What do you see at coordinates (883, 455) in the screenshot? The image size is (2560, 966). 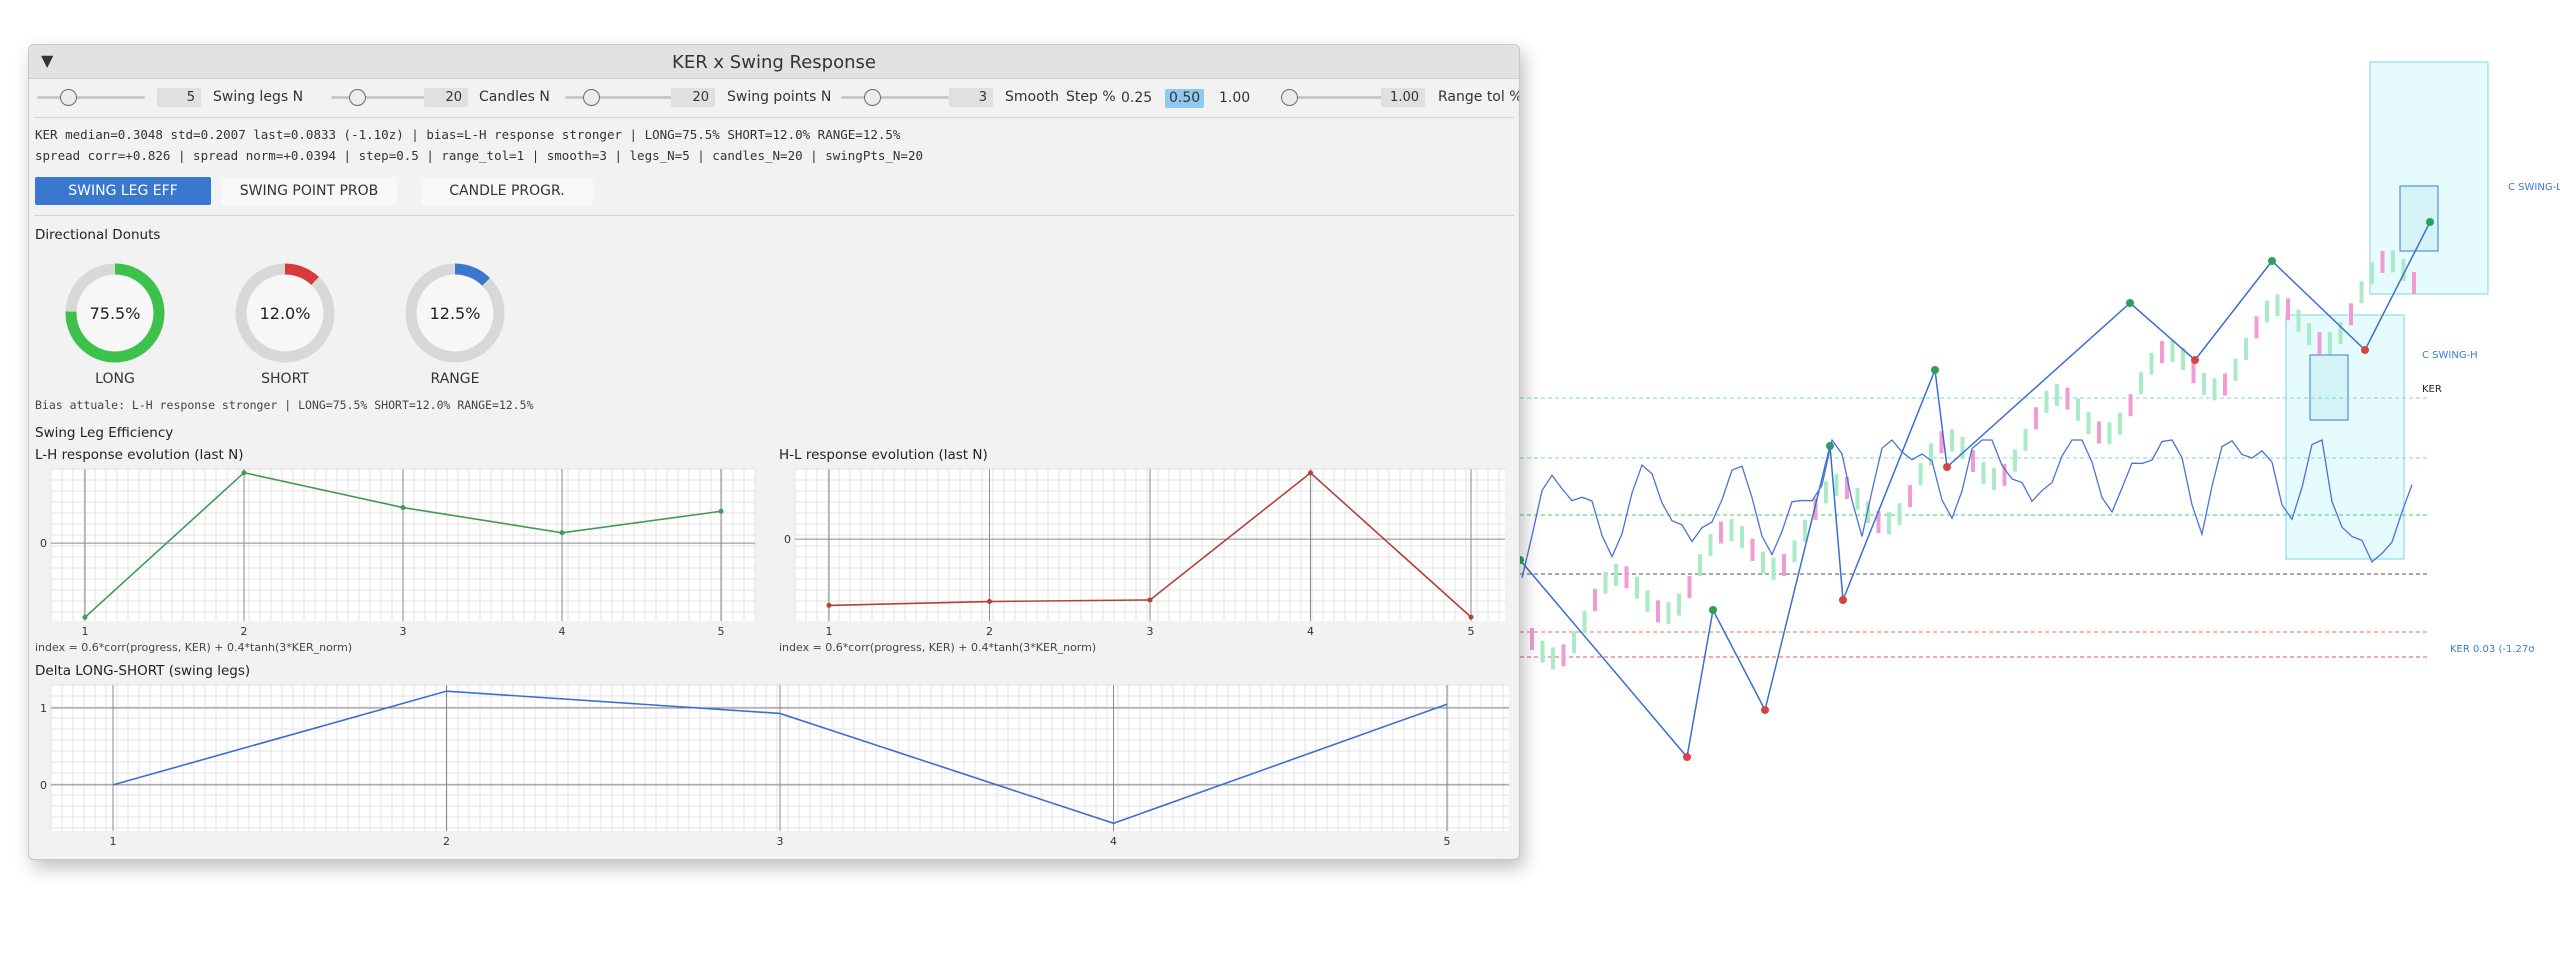 I see `hl-chart-title: H-L response evolution (last N)` at bounding box center [883, 455].